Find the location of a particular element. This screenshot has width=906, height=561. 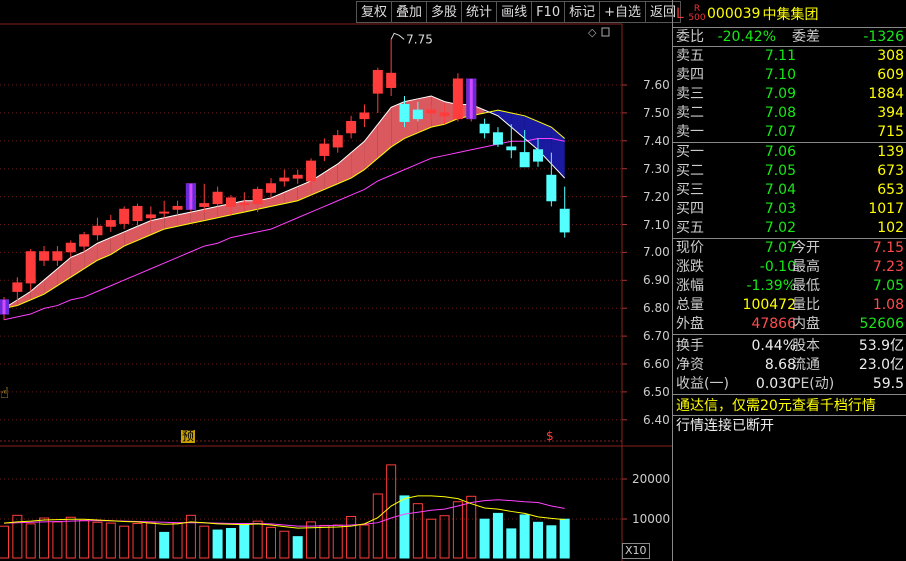

bid-row: 买四 7.03 1017 is located at coordinates (790, 209).